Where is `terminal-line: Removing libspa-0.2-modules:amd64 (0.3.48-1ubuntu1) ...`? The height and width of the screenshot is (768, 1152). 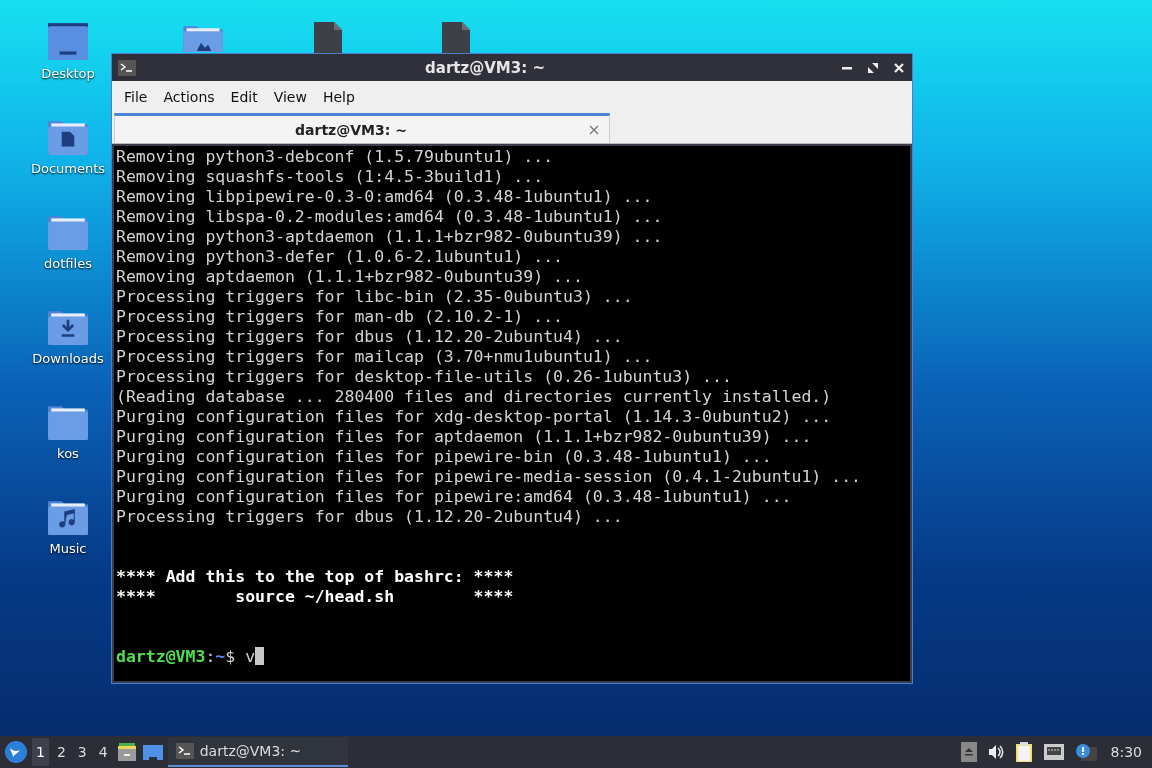 terminal-line: Removing libspa-0.2-modules:amd64 (0.3.48-1ubuntu1) ... is located at coordinates (390, 217).